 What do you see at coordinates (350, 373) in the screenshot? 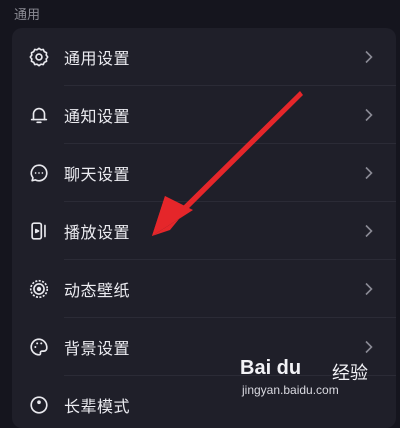
I see `watermark-logo-mid: 经验` at bounding box center [350, 373].